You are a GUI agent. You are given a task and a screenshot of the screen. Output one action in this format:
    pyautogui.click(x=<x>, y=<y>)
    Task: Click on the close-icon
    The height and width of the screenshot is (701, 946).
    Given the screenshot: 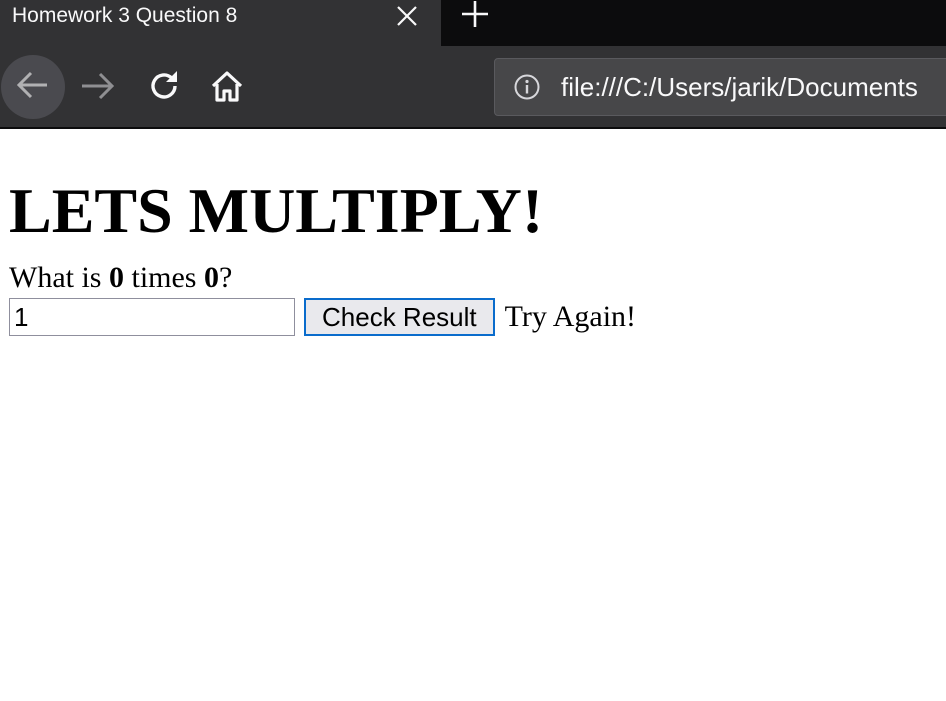 What is the action you would take?
    pyautogui.click(x=407, y=16)
    